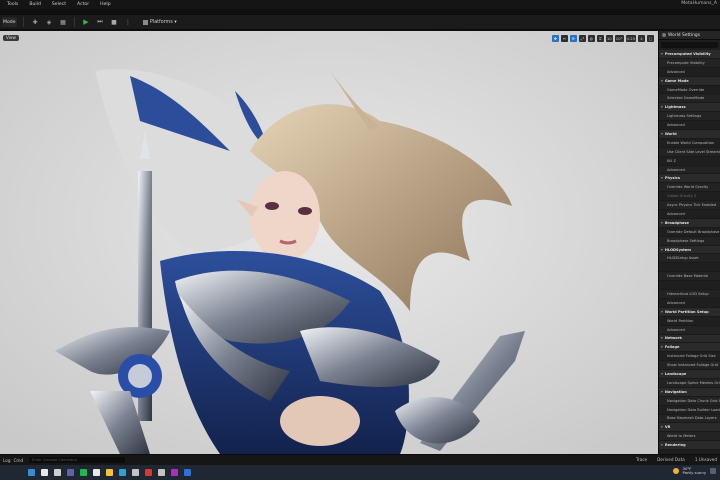 Image resolution: width=720 pixels, height=480 pixels. What do you see at coordinates (689, 99) in the screenshot?
I see `details-property-row: Selected GameMode` at bounding box center [689, 99].